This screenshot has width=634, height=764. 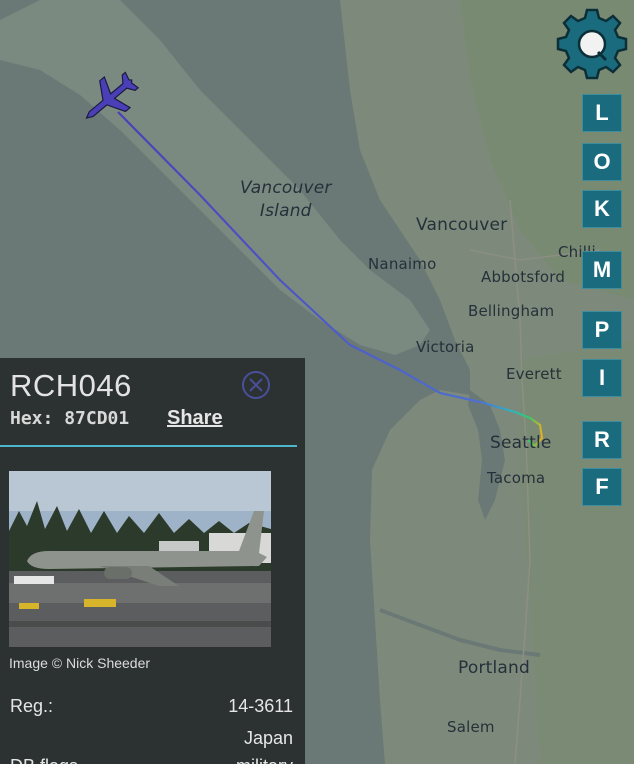 What do you see at coordinates (511, 311) in the screenshot?
I see `map-label-bellingham: Bellingham` at bounding box center [511, 311].